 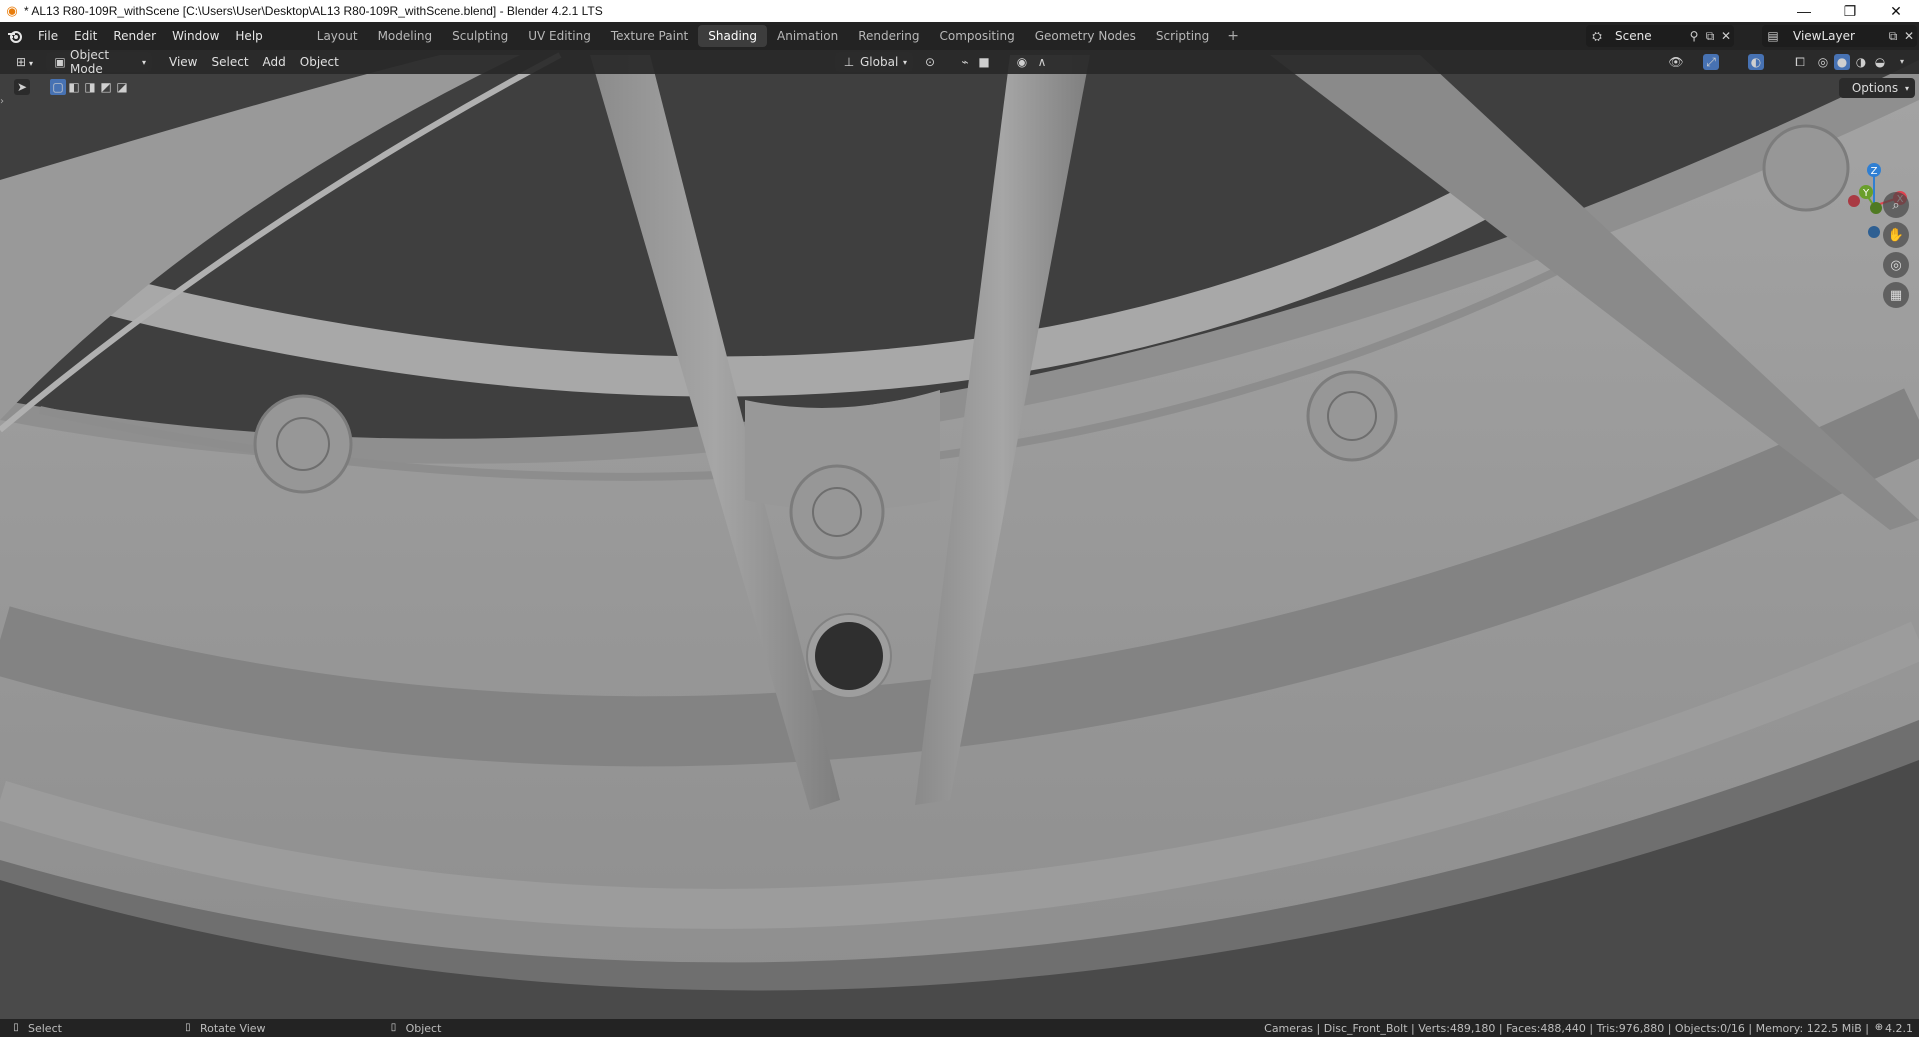 What do you see at coordinates (1352, 416) in the screenshot?
I see `bolt-right` at bounding box center [1352, 416].